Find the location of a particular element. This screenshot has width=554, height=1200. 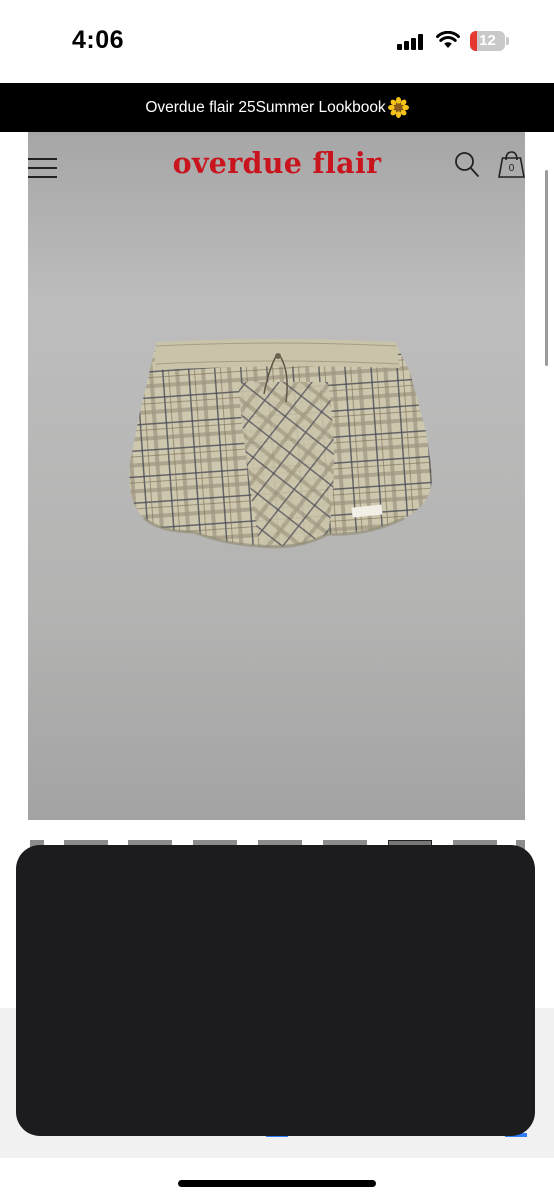

sunflower-icon is located at coordinates (398, 107).